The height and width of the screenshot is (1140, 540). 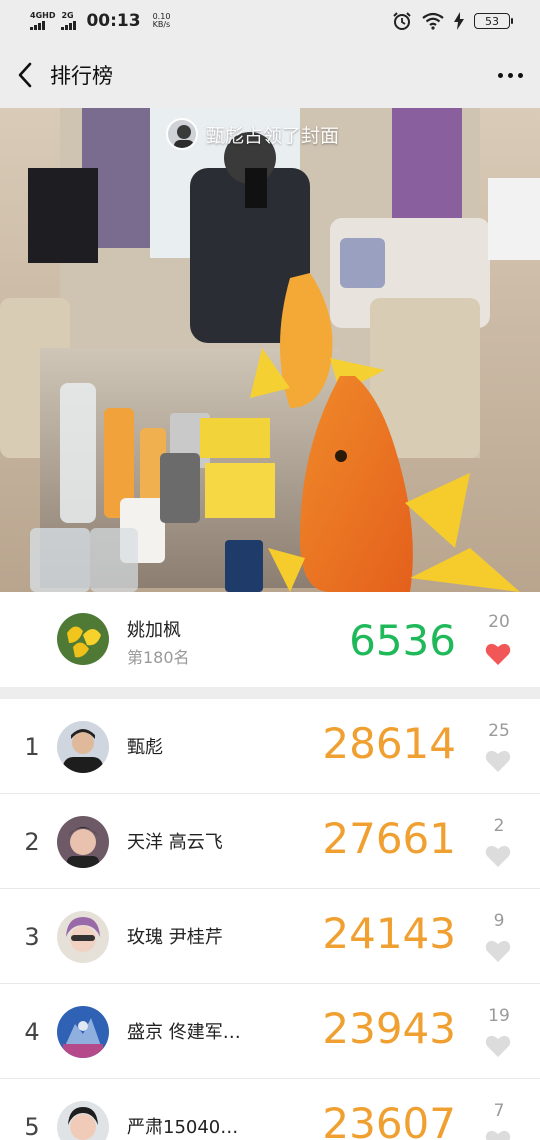 I want to click on chevron-left-icon, so click(x=25, y=75).